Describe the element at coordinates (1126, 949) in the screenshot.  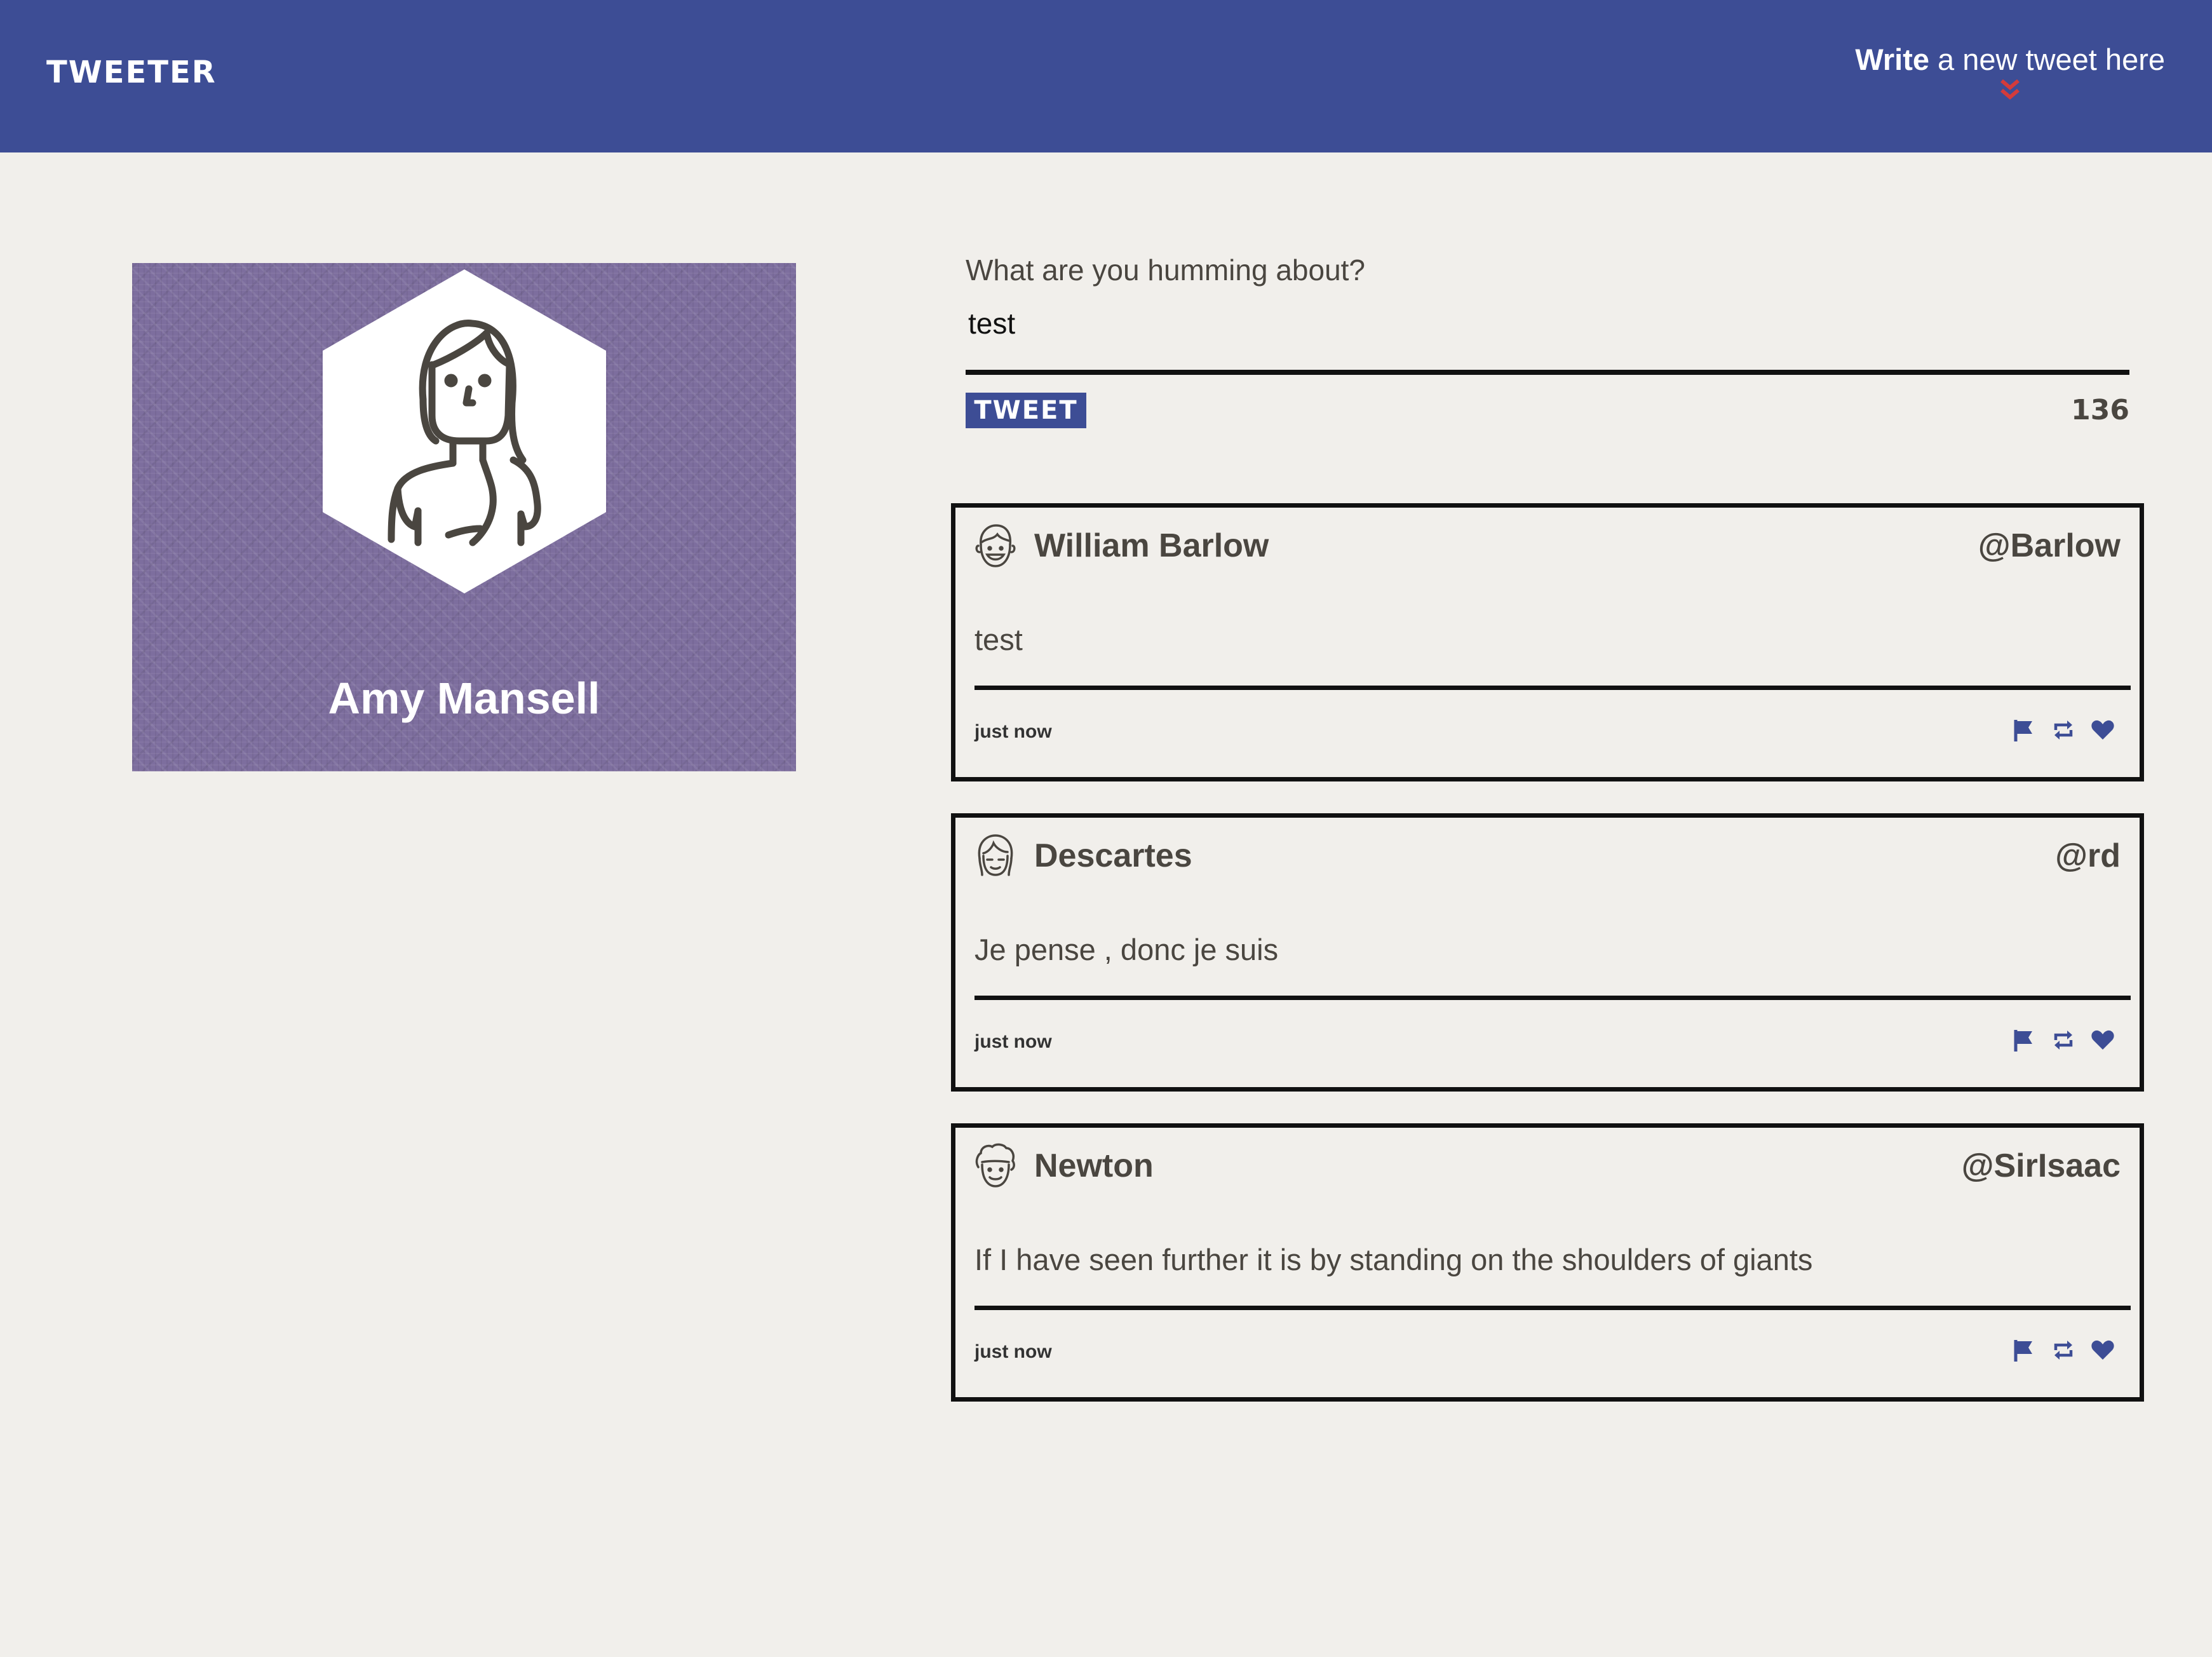
I see `tweet-text: Je pense , donc je suis` at that location.